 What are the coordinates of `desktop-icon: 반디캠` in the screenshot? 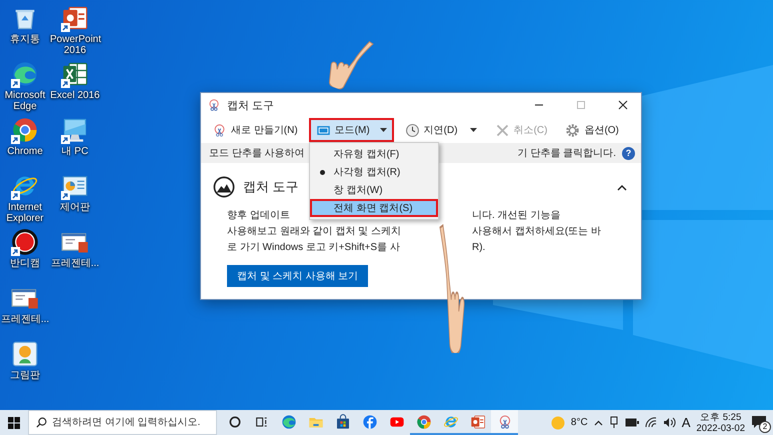 It's located at (25, 256).